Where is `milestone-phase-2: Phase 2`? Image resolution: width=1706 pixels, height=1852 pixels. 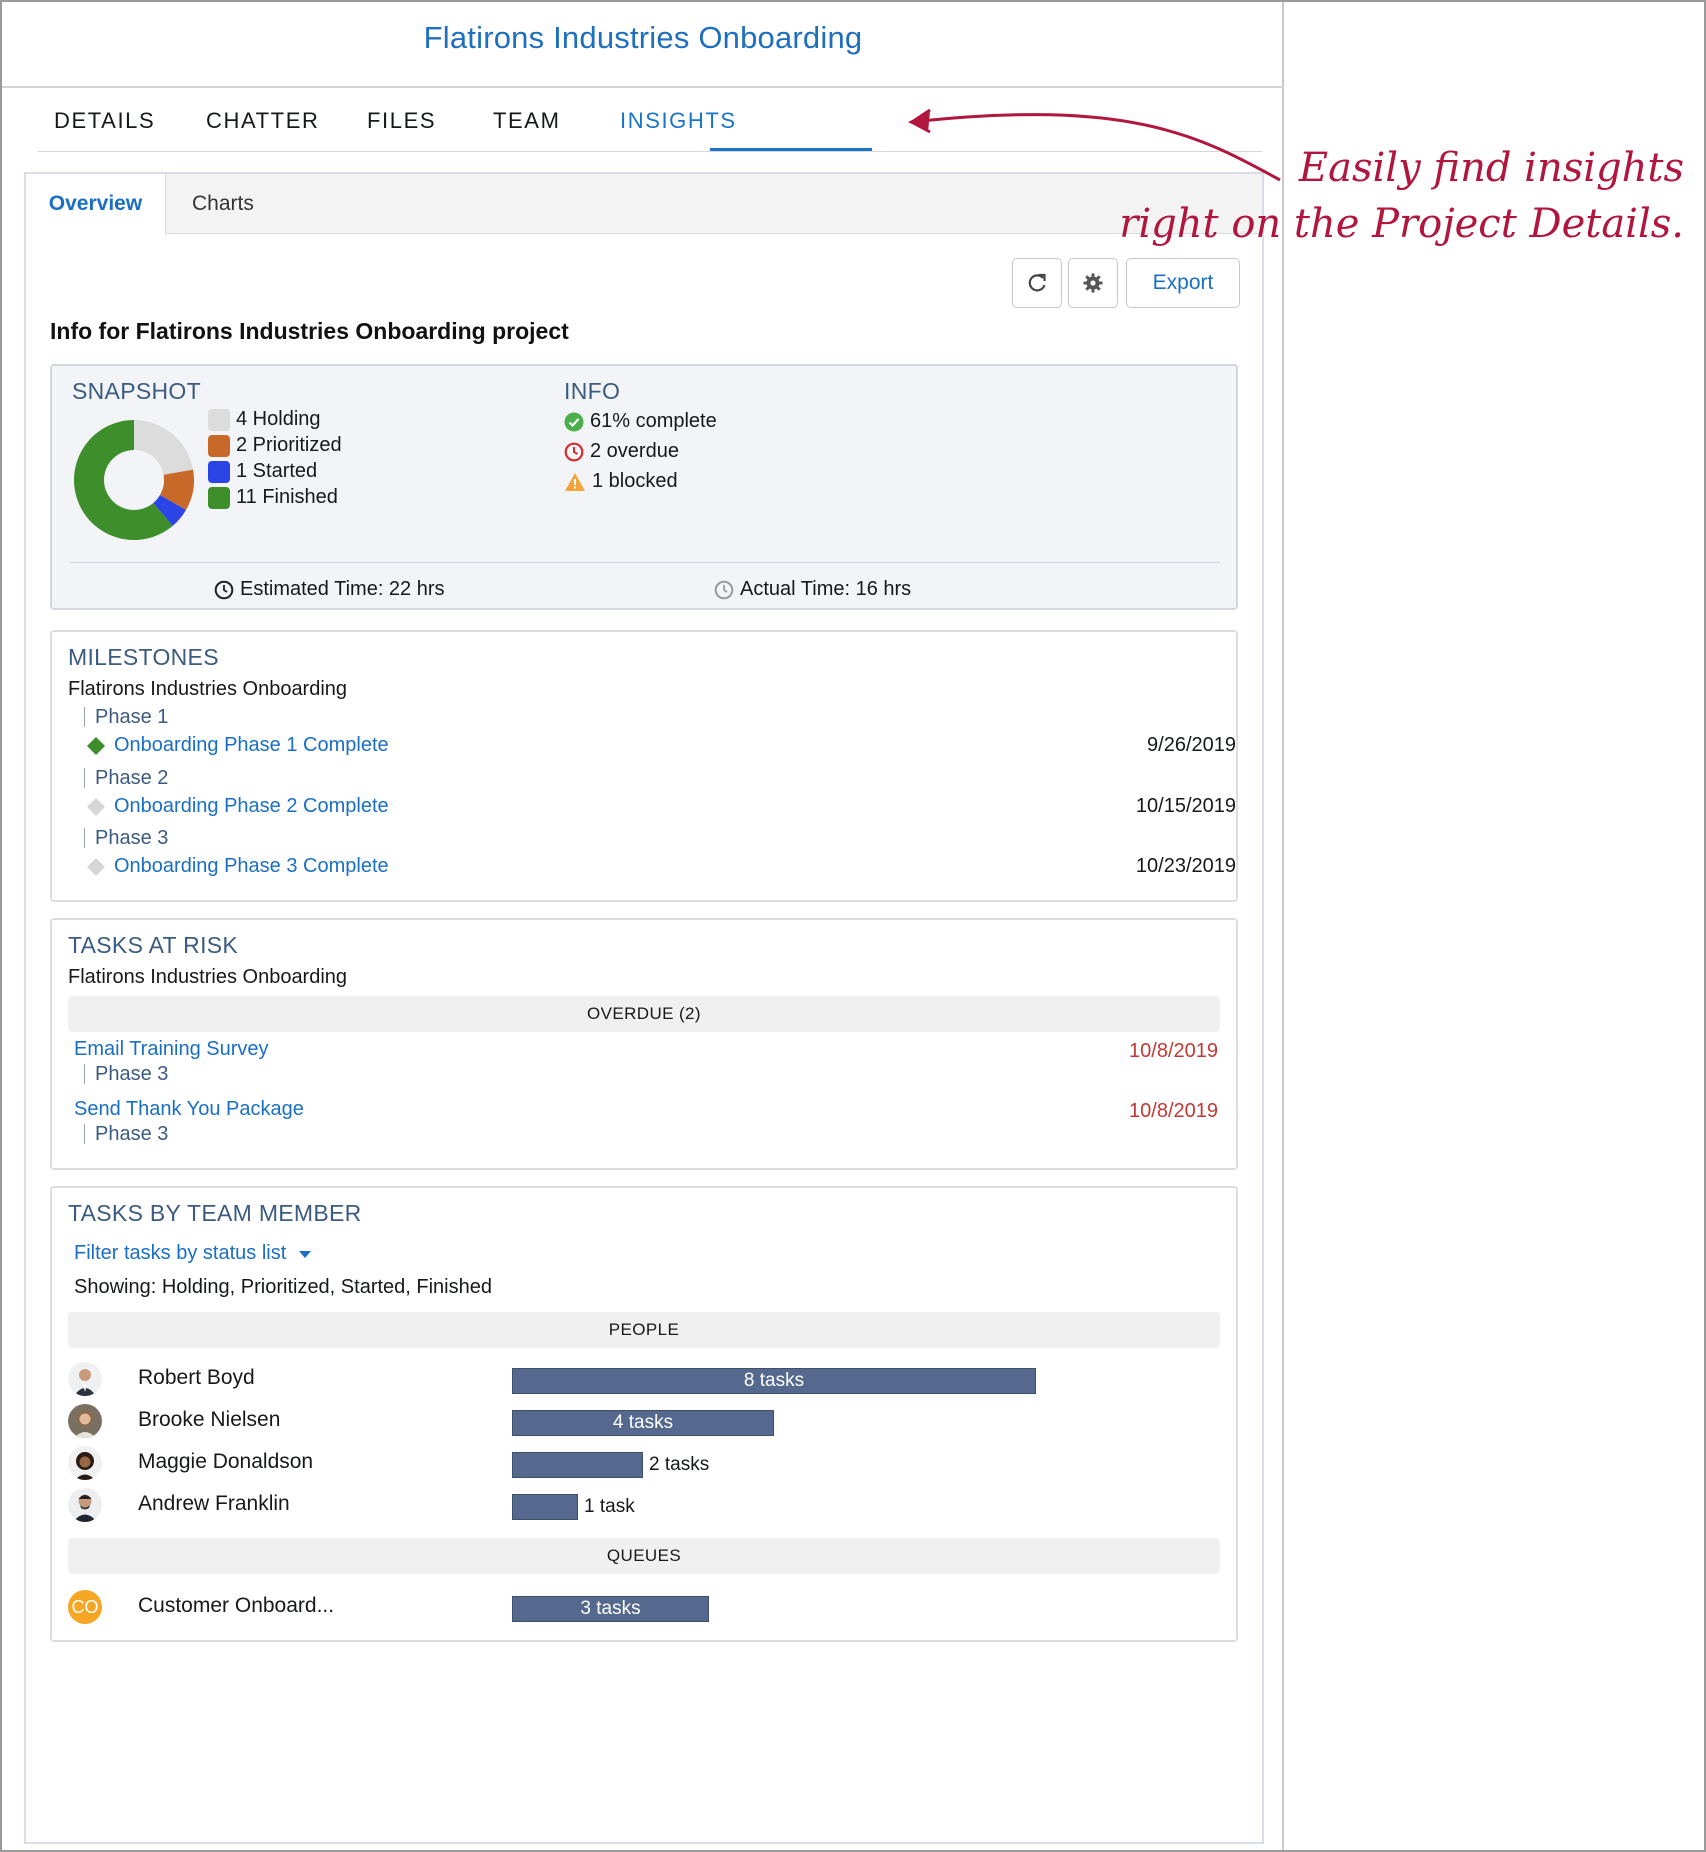
milestone-phase-2: Phase 2 is located at coordinates (126, 778).